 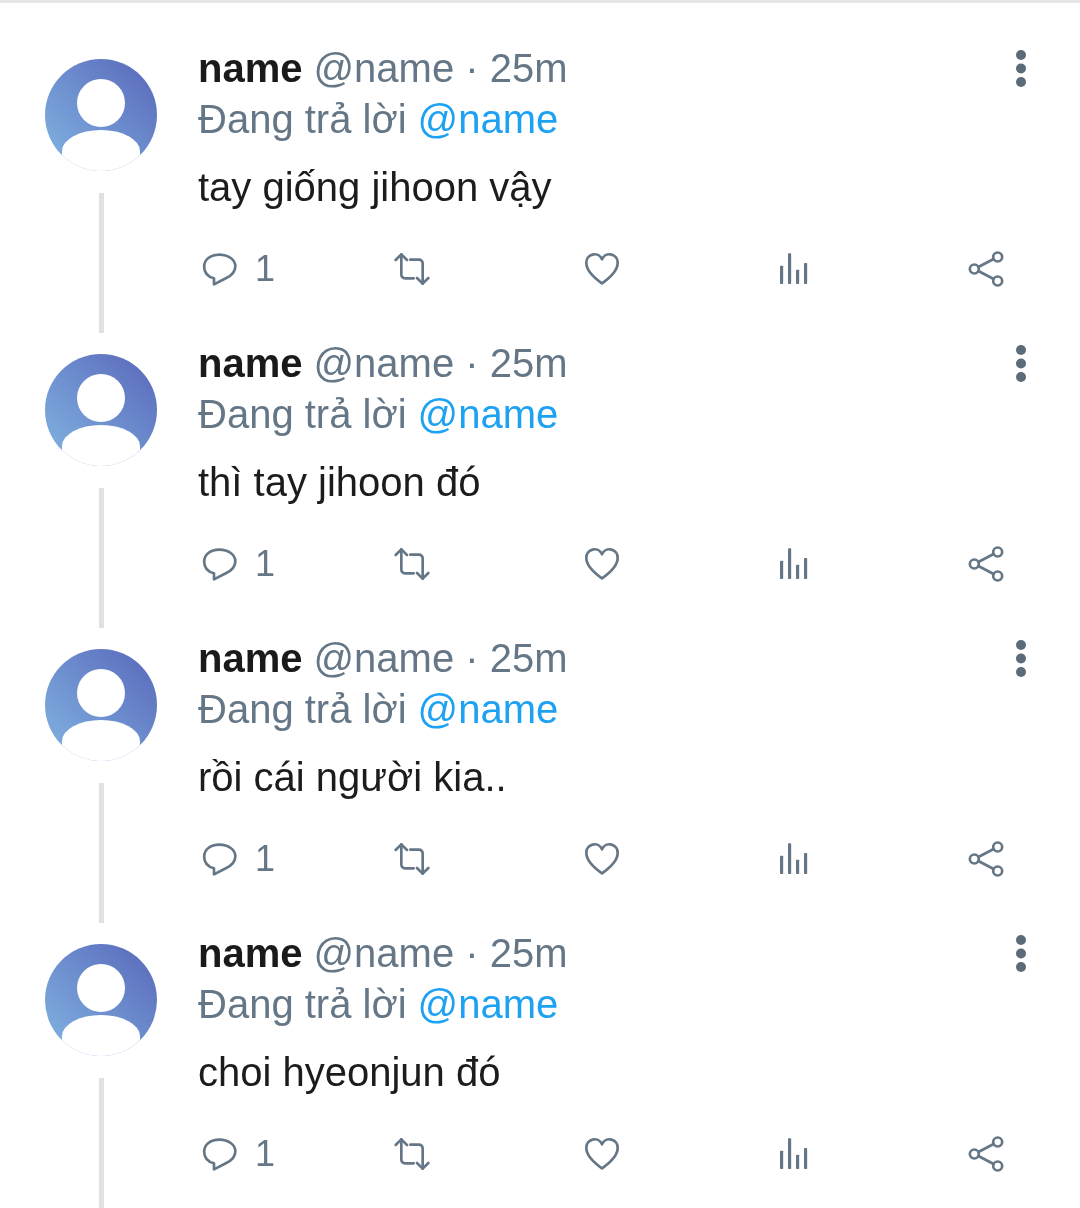 I want to click on tweet-text: tay giống jihoon vậy, so click(x=375, y=187).